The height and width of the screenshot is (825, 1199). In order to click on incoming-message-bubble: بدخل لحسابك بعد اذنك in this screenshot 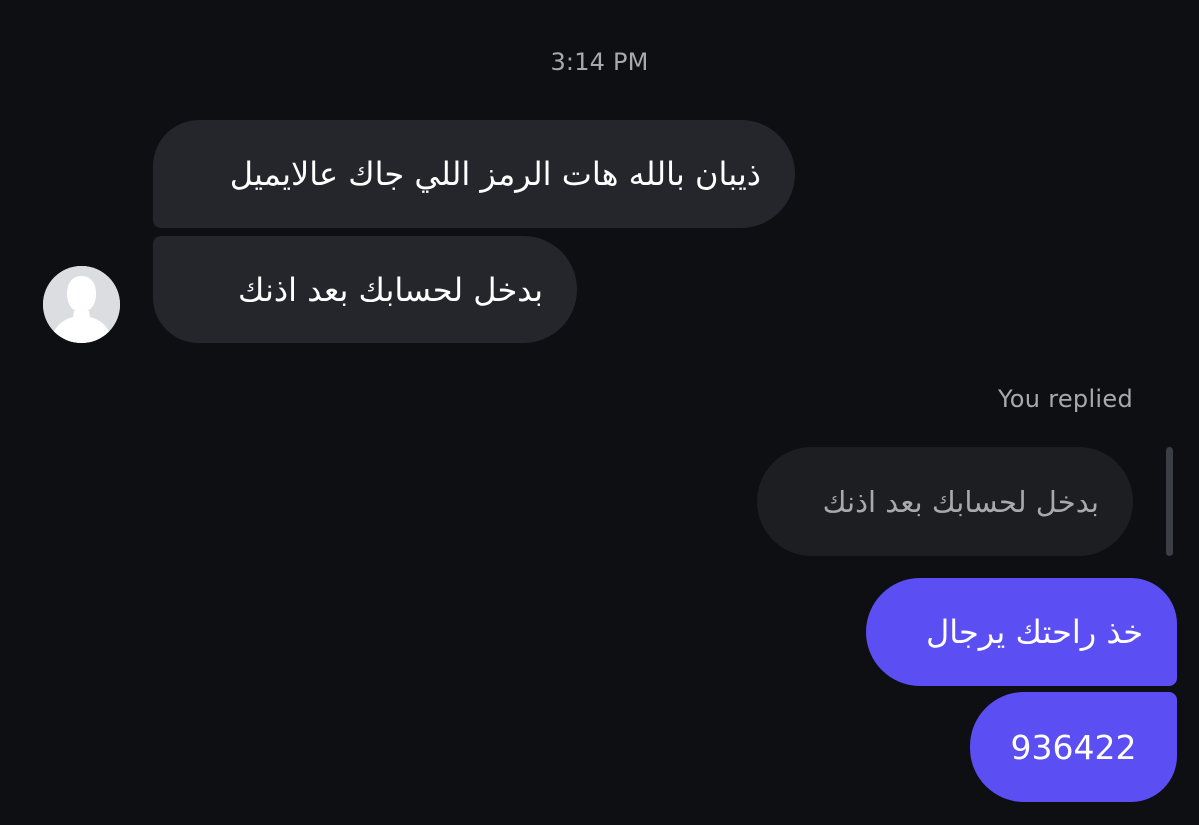, I will do `click(365, 289)`.